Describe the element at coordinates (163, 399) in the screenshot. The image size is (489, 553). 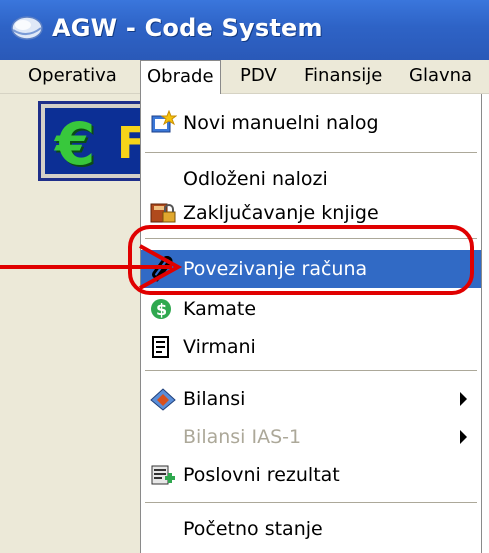
I see `balance-icon` at that location.